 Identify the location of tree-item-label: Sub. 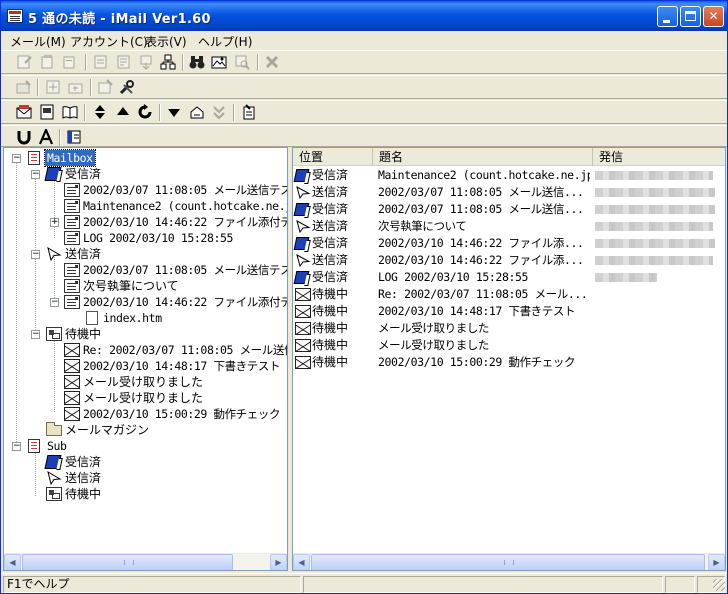
(57, 446).